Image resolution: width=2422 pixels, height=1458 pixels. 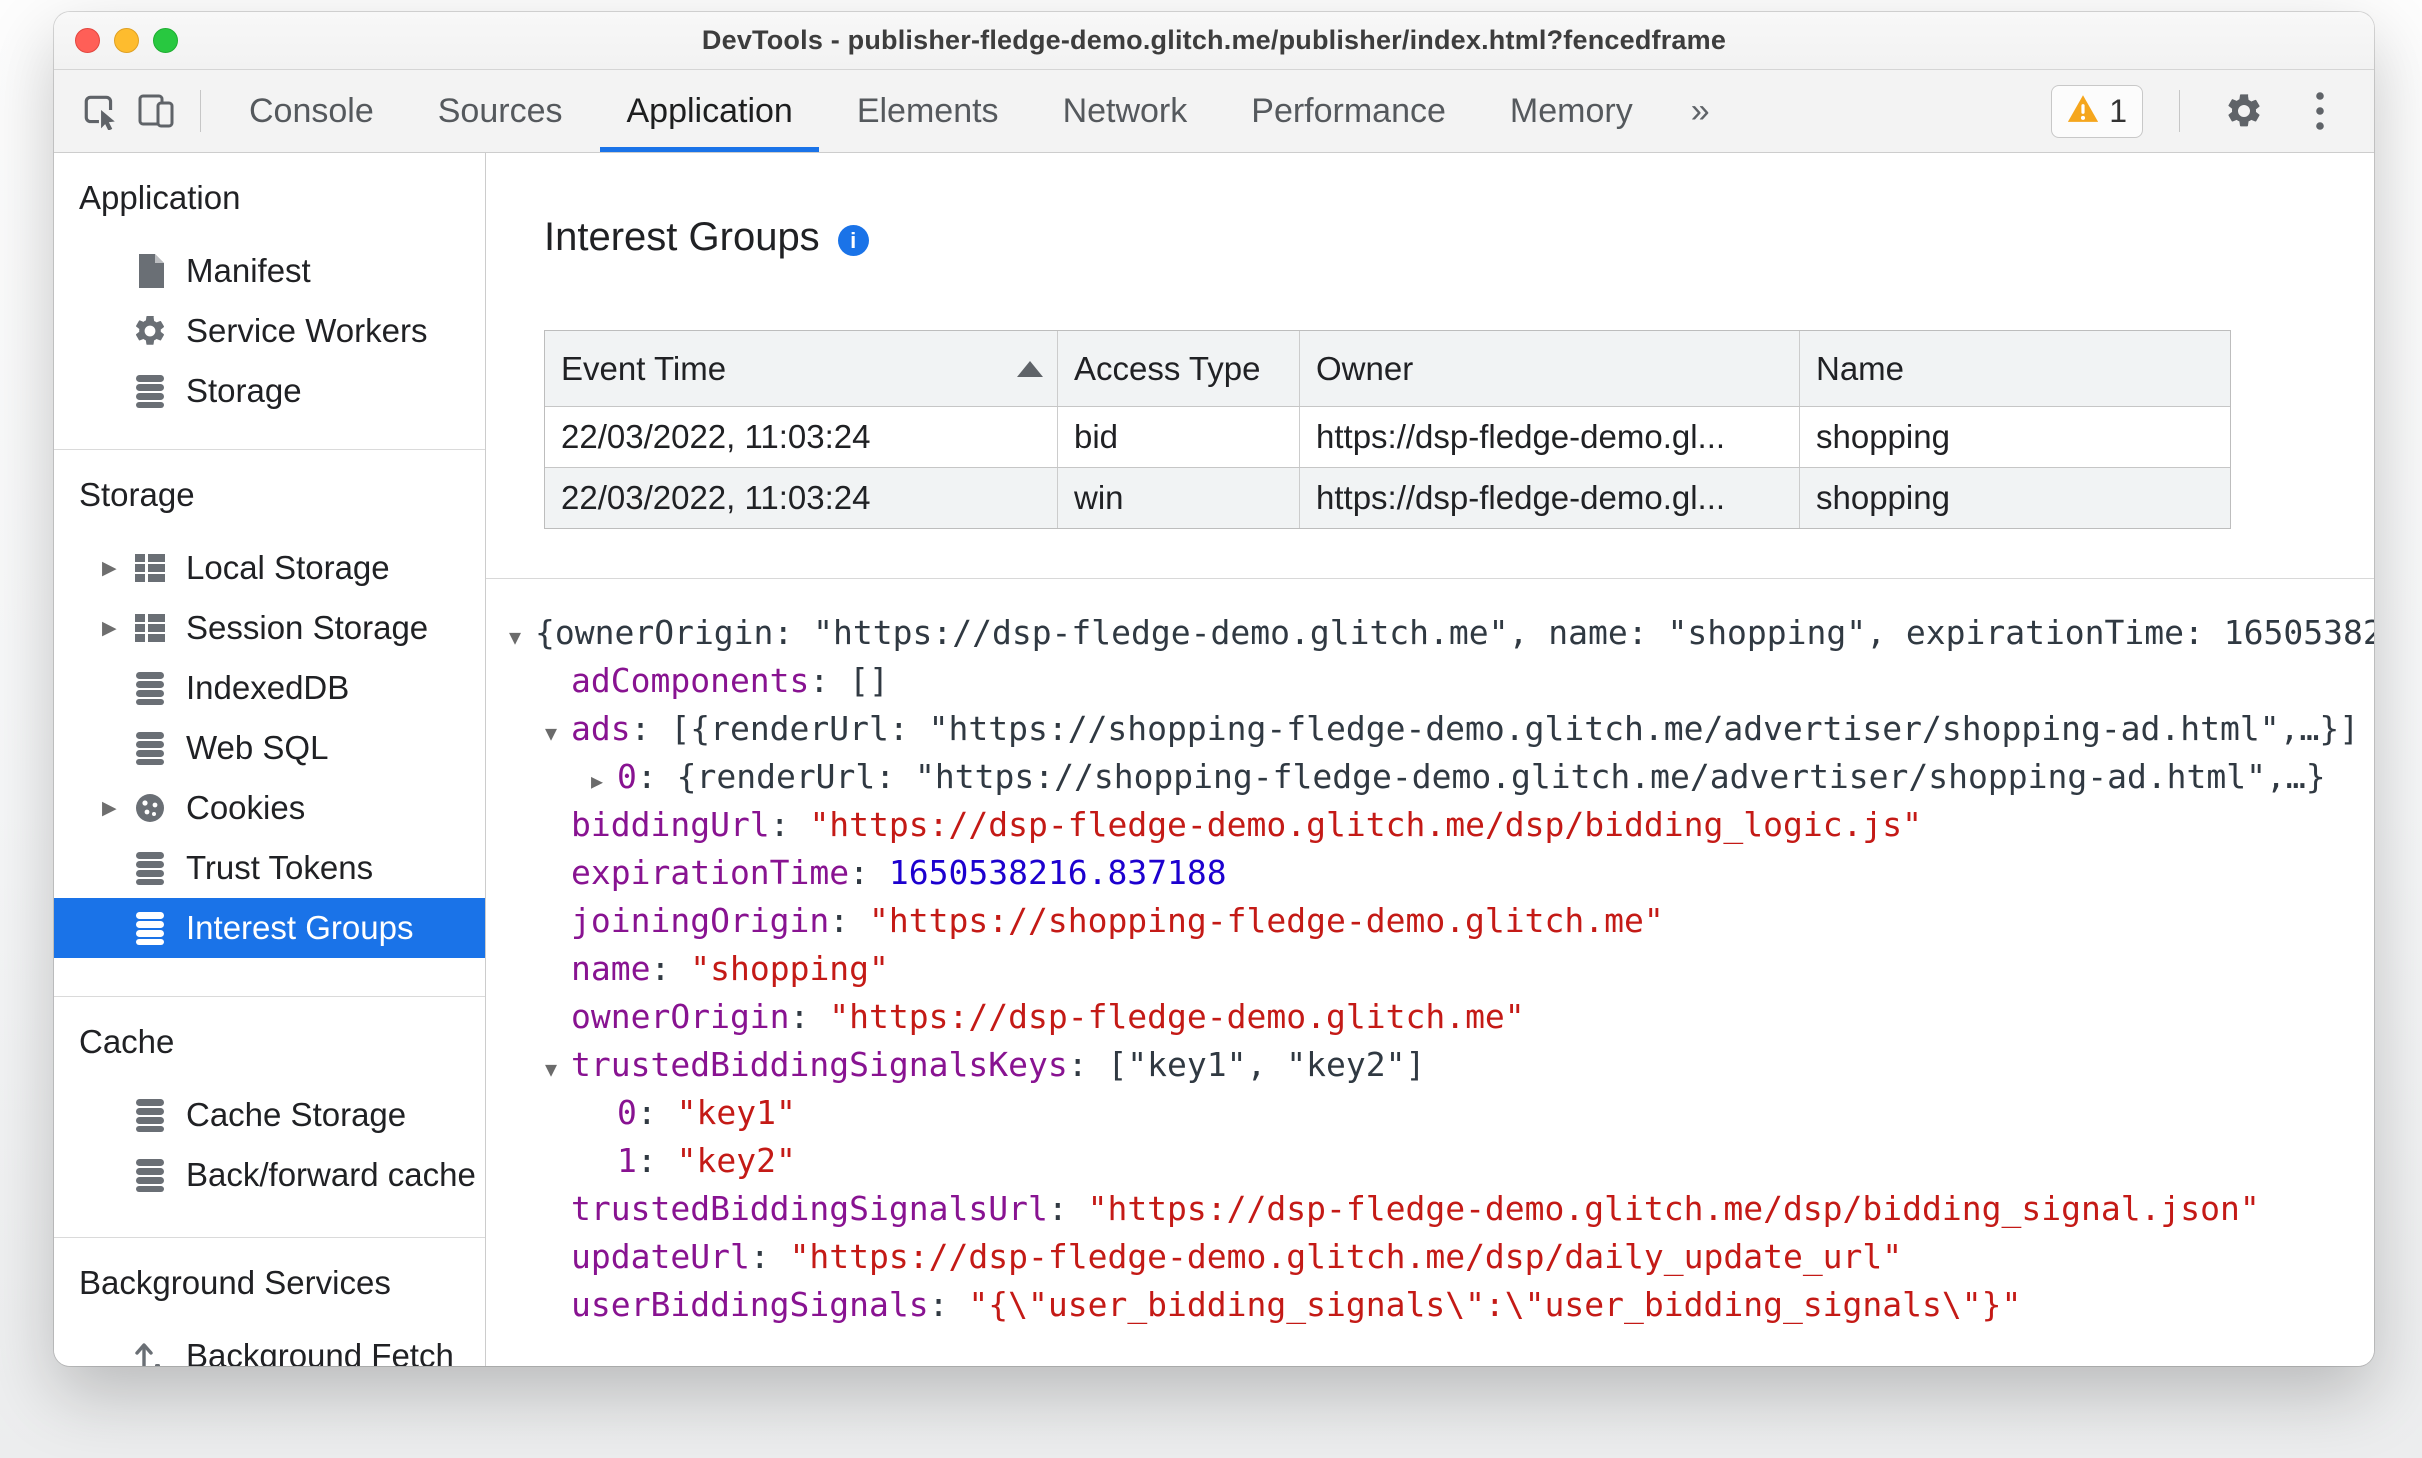 What do you see at coordinates (709, 111) in the screenshot?
I see `tab-application: Application` at bounding box center [709, 111].